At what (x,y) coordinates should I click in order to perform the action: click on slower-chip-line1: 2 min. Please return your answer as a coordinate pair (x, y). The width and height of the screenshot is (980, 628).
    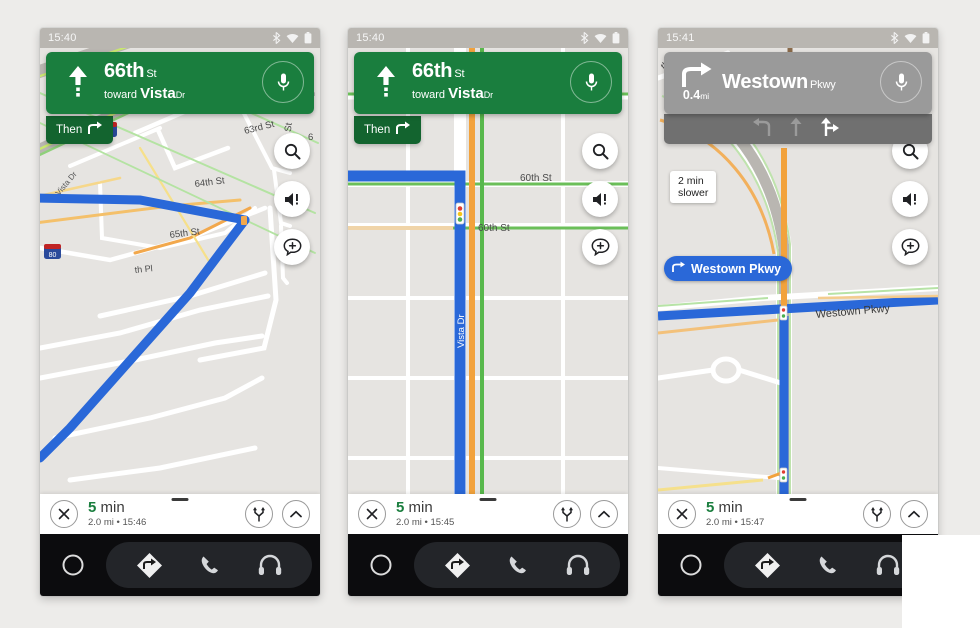
    Looking at the image, I should click on (691, 181).